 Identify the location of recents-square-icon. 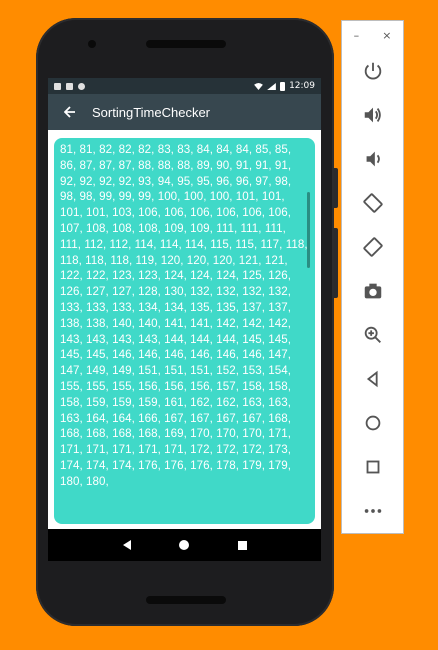
(242, 545).